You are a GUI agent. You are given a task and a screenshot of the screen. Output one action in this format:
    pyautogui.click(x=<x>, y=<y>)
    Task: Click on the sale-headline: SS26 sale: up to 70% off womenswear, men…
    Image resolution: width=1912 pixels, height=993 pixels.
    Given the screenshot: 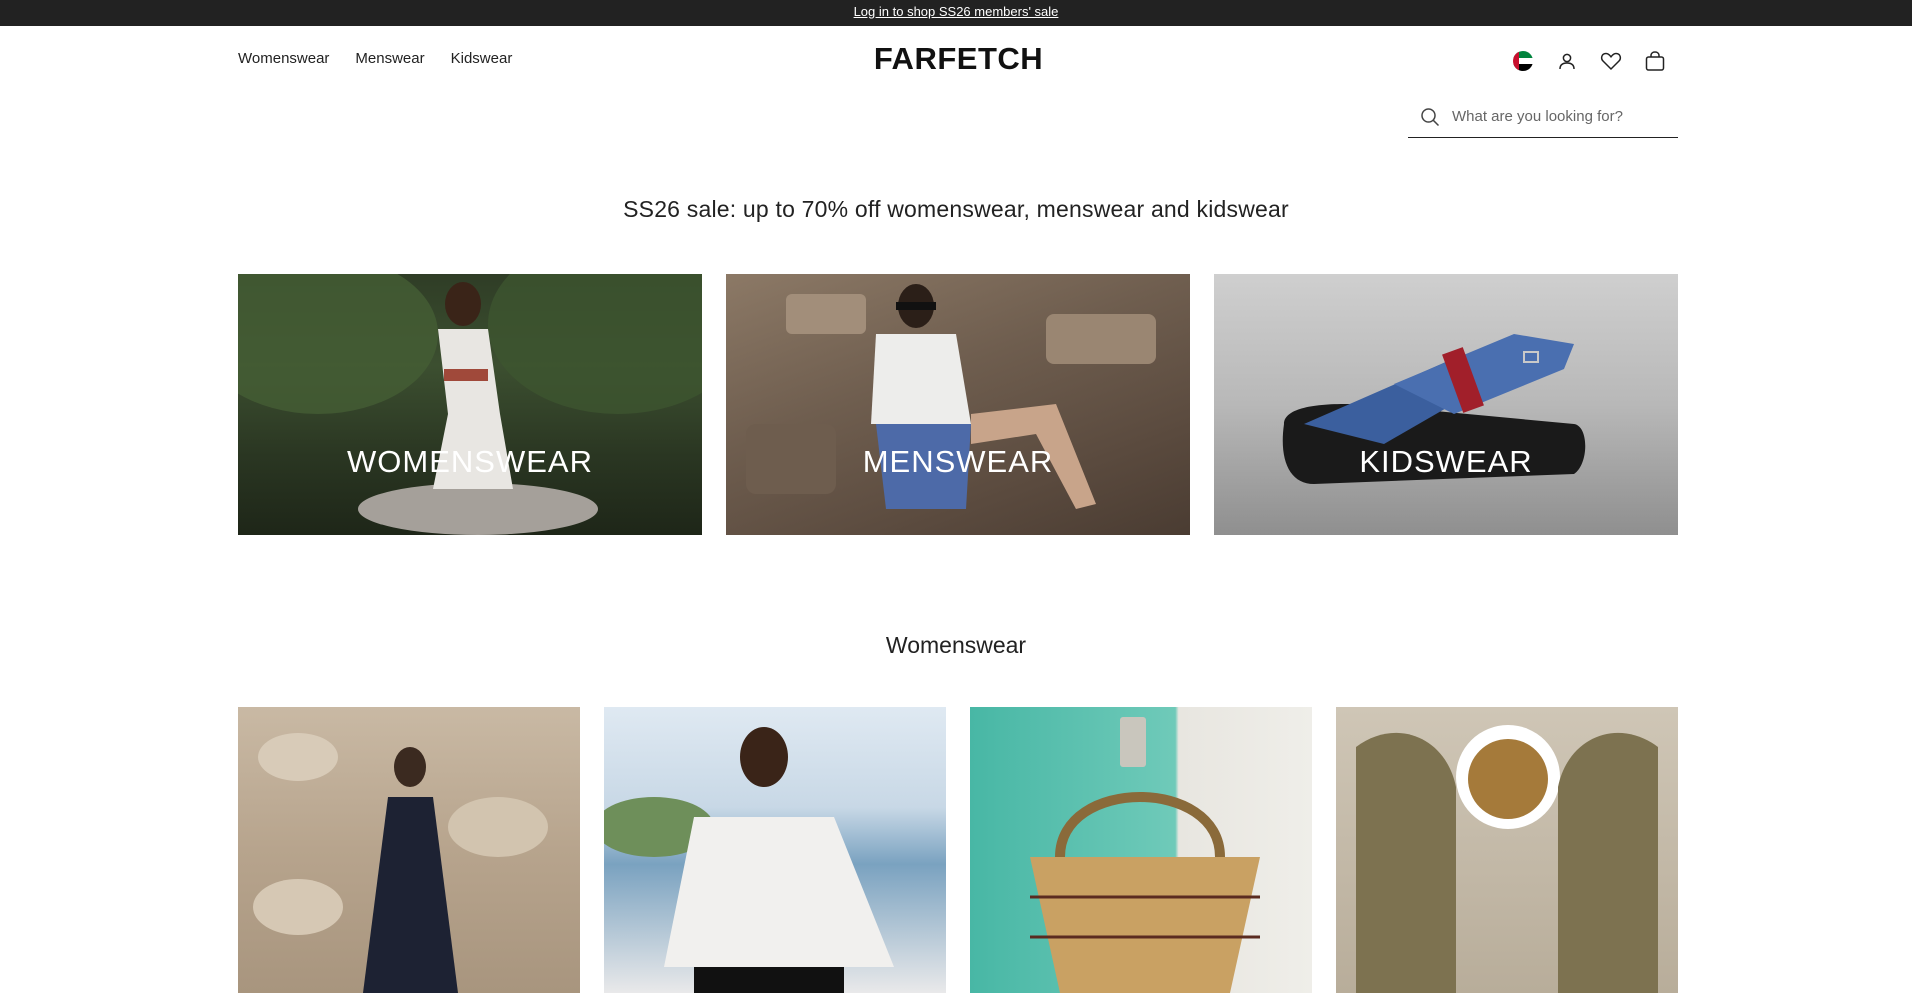 What is the action you would take?
    pyautogui.click(x=956, y=209)
    